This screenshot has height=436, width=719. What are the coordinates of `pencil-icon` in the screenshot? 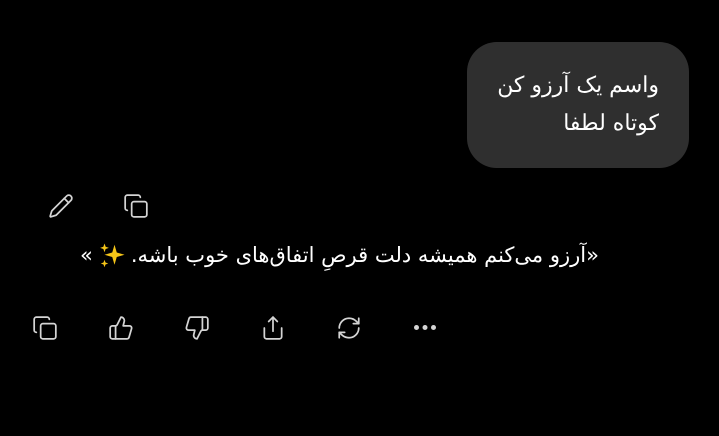 It's located at (61, 206).